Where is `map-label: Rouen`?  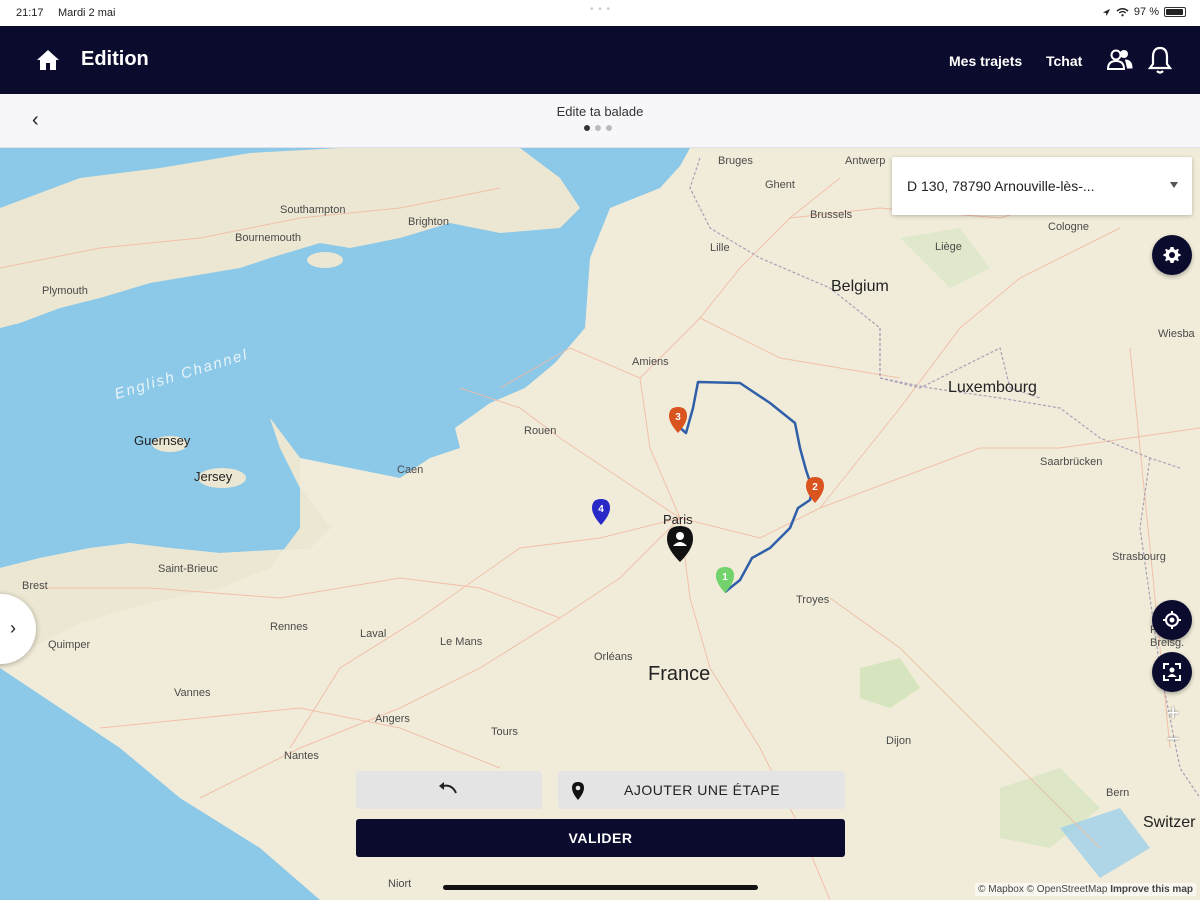 map-label: Rouen is located at coordinates (540, 431).